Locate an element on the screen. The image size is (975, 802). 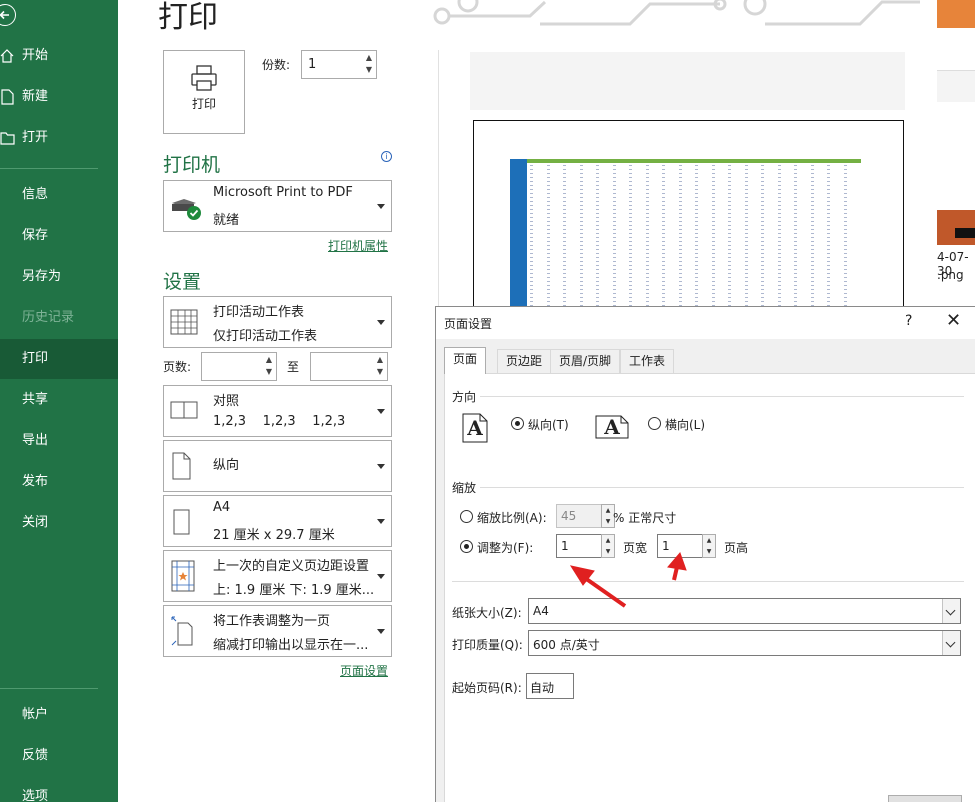
scale-percent-value: 45 is located at coordinates (569, 516).